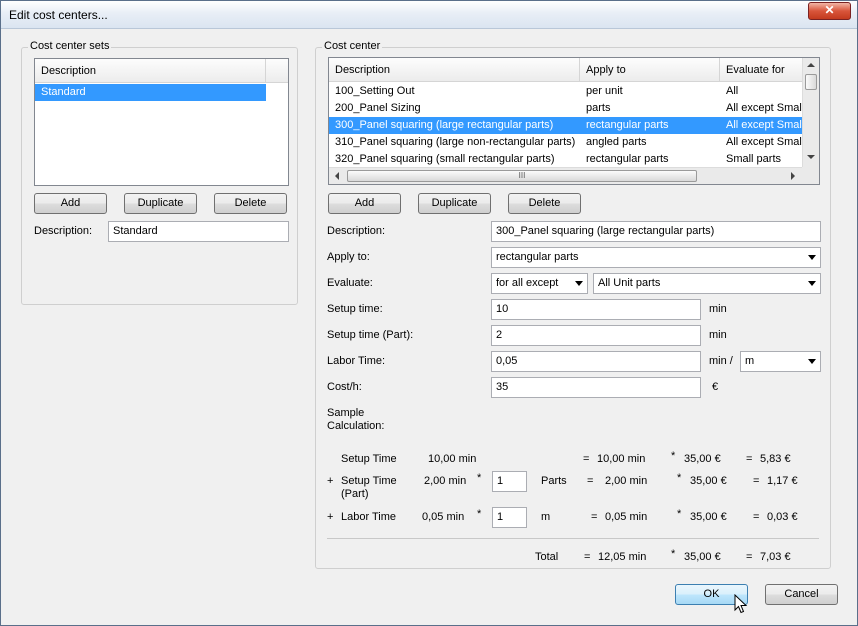 This screenshot has height=626, width=858. What do you see at coordinates (810, 112) in the screenshot?
I see `vertical-scrollbar` at bounding box center [810, 112].